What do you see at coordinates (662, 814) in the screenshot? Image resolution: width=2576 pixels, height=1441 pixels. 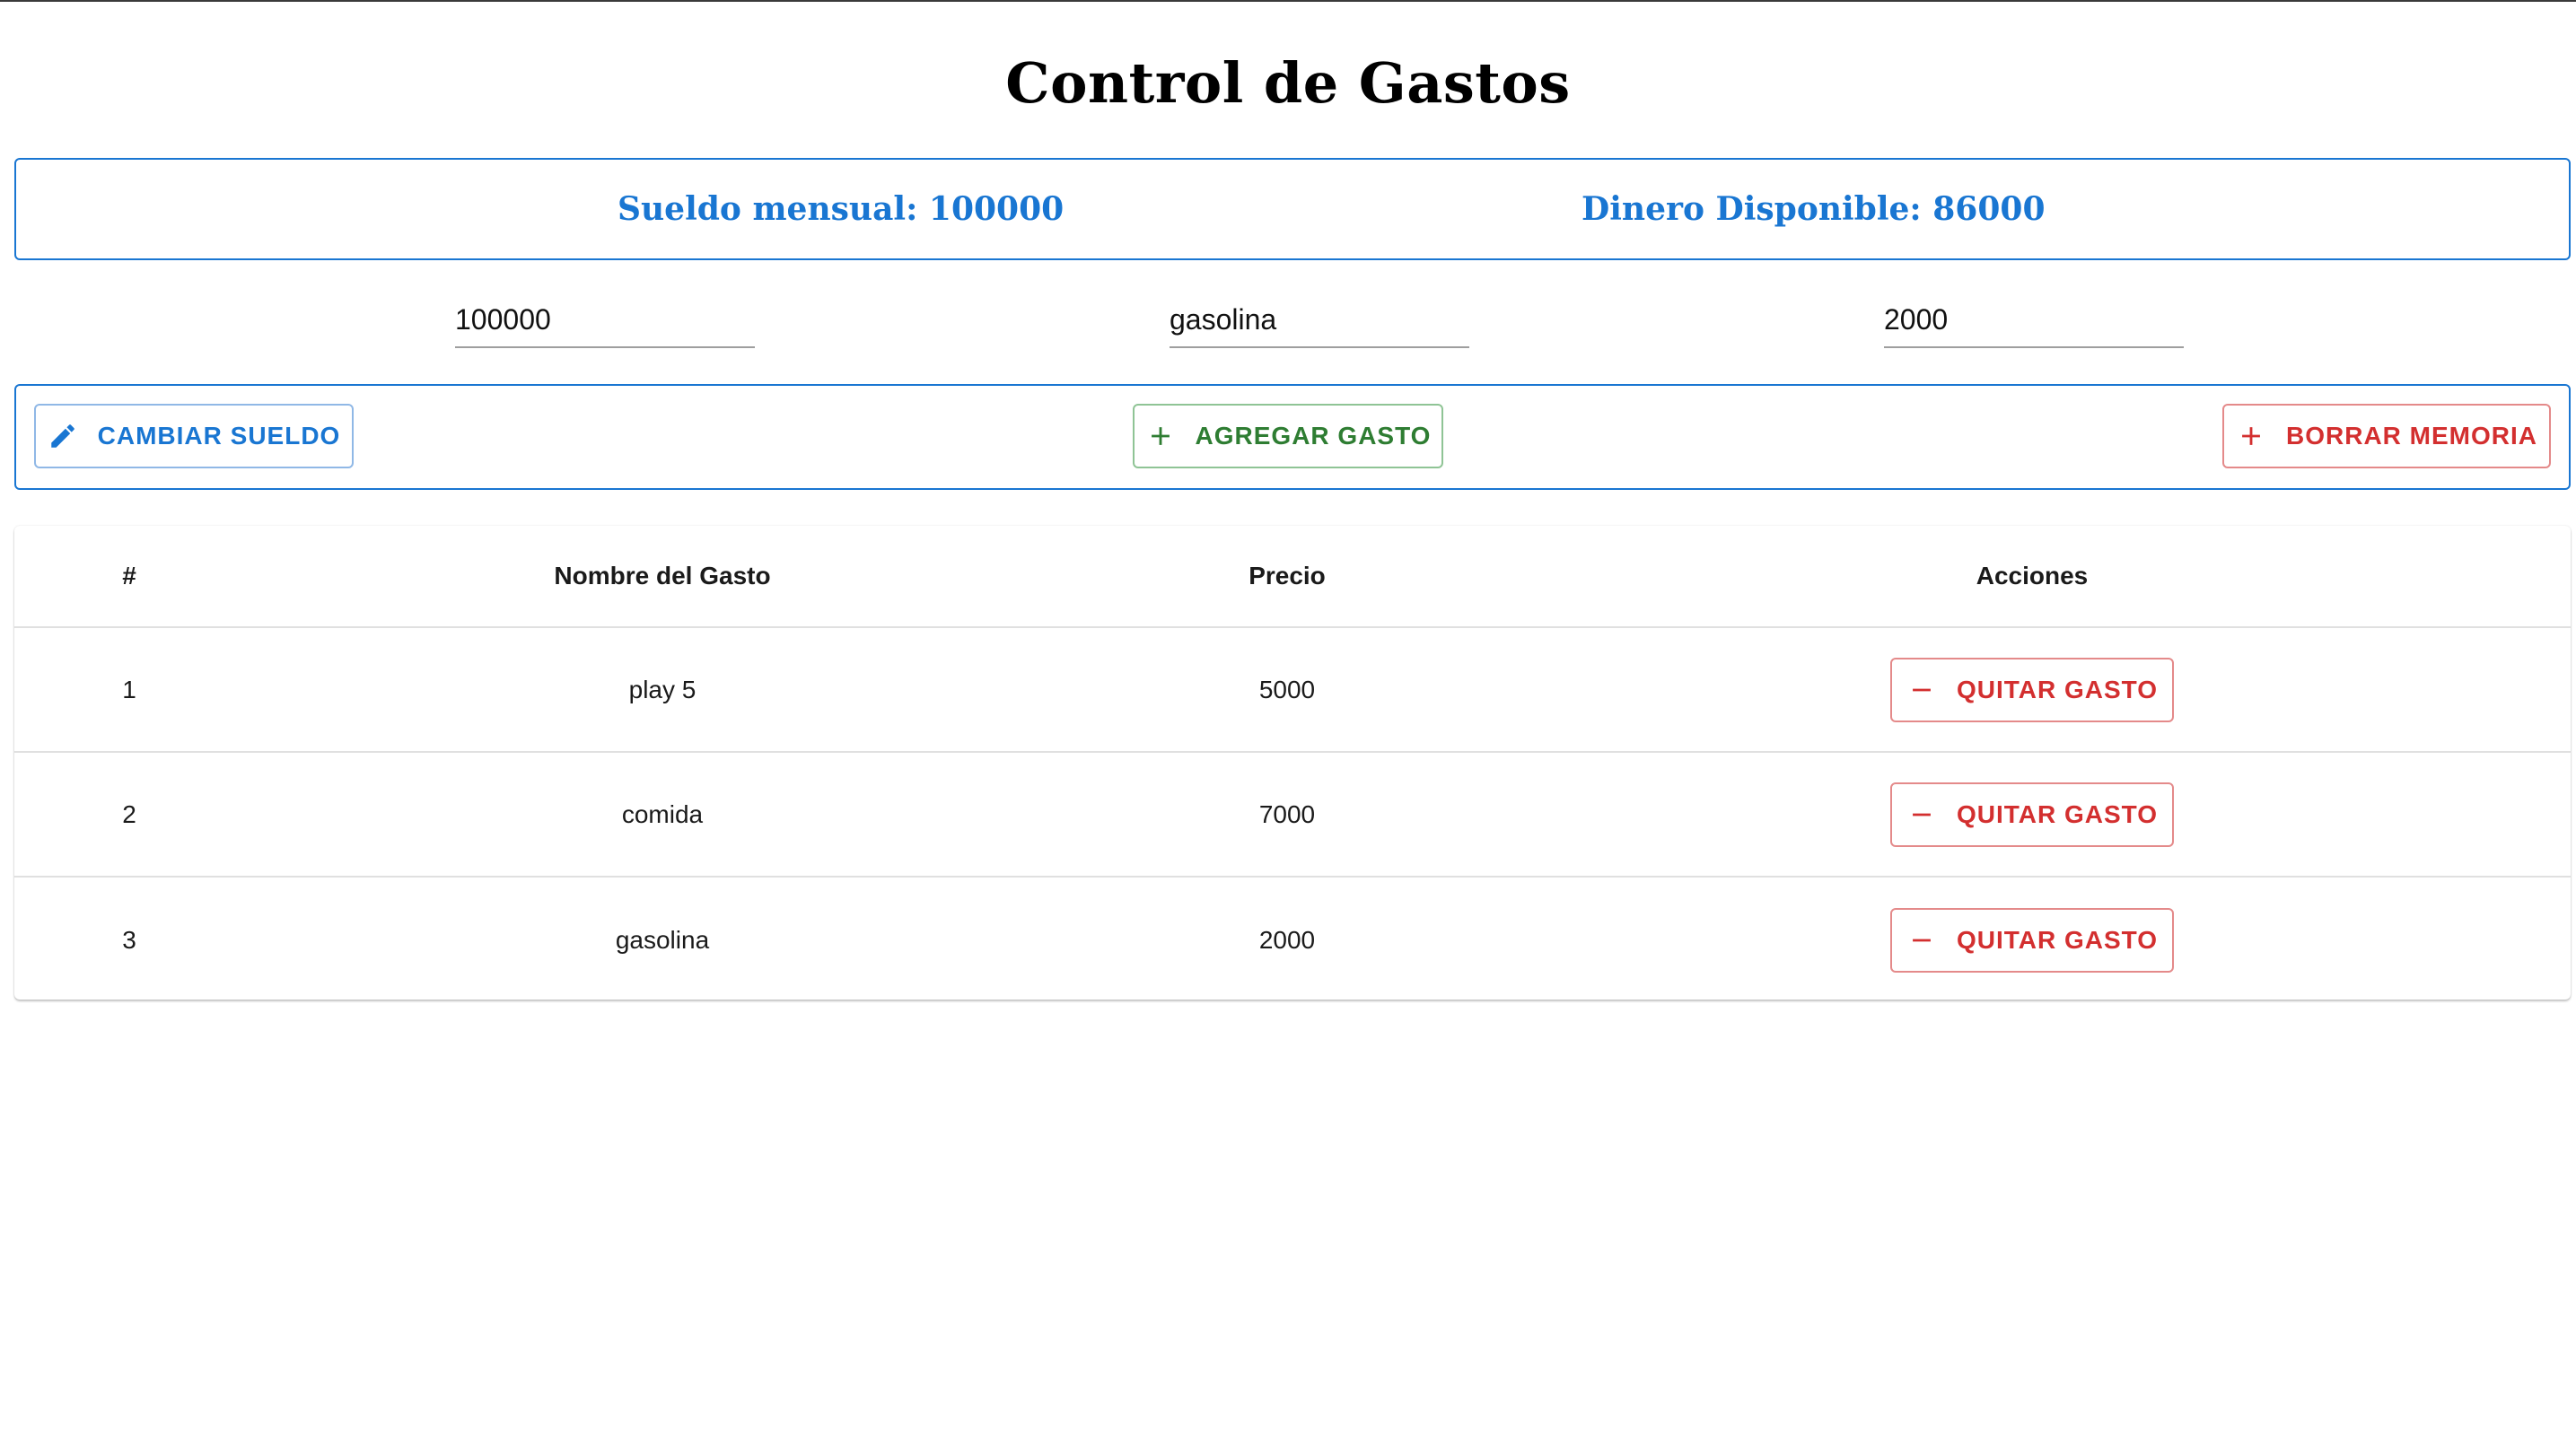 I see `row-expense-name: comida` at bounding box center [662, 814].